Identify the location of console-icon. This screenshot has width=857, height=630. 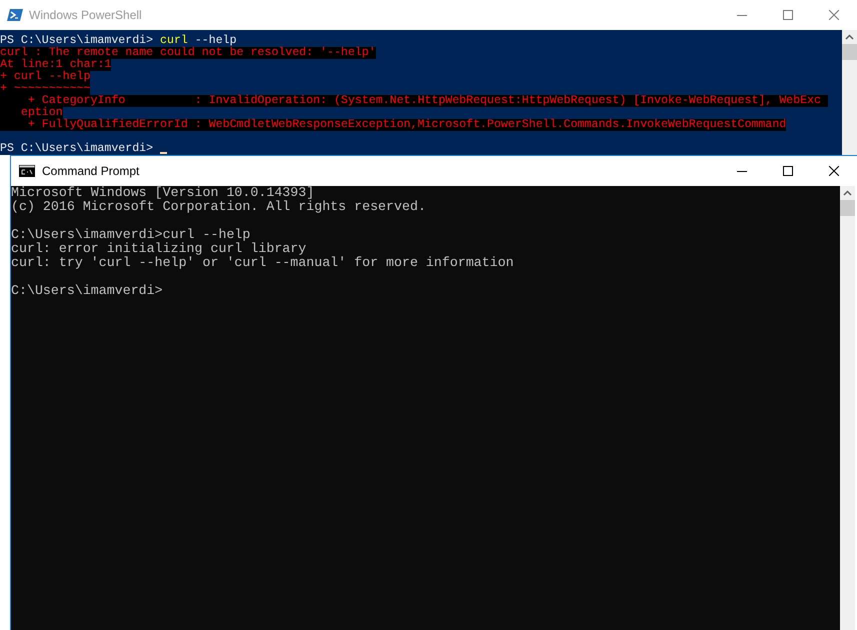
(27, 171).